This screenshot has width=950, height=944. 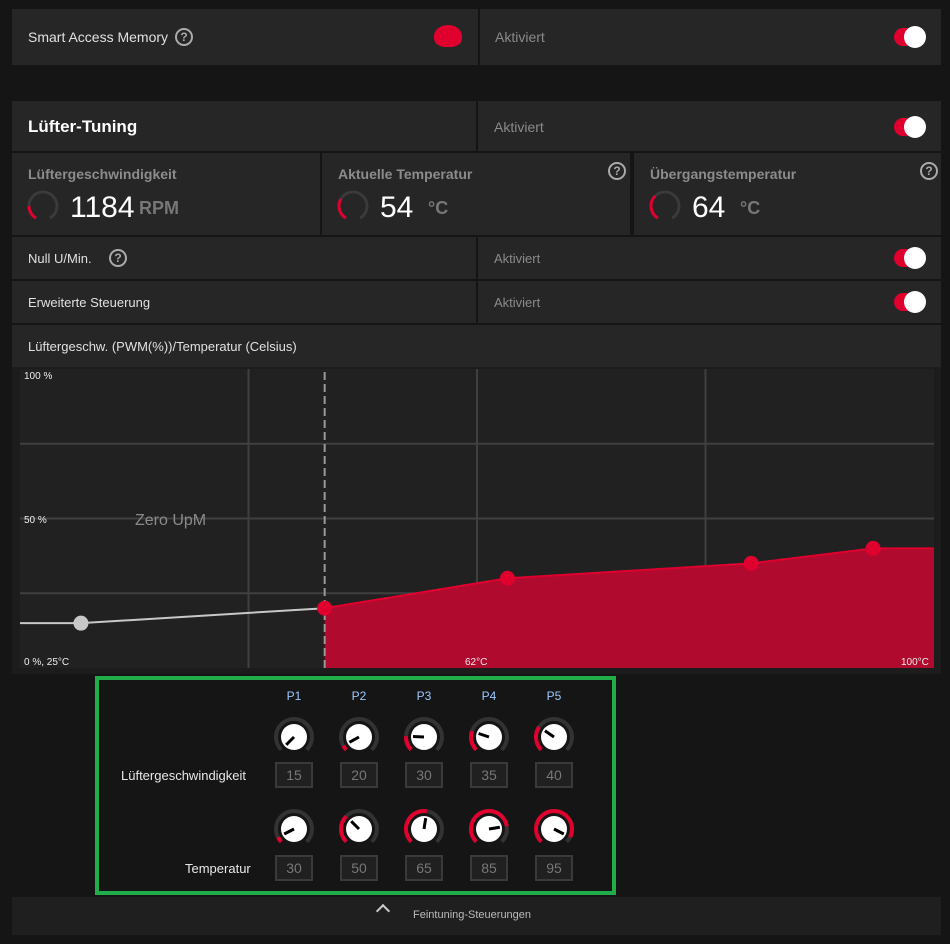 What do you see at coordinates (38, 376) in the screenshot?
I see `y-label-top: 100 %` at bounding box center [38, 376].